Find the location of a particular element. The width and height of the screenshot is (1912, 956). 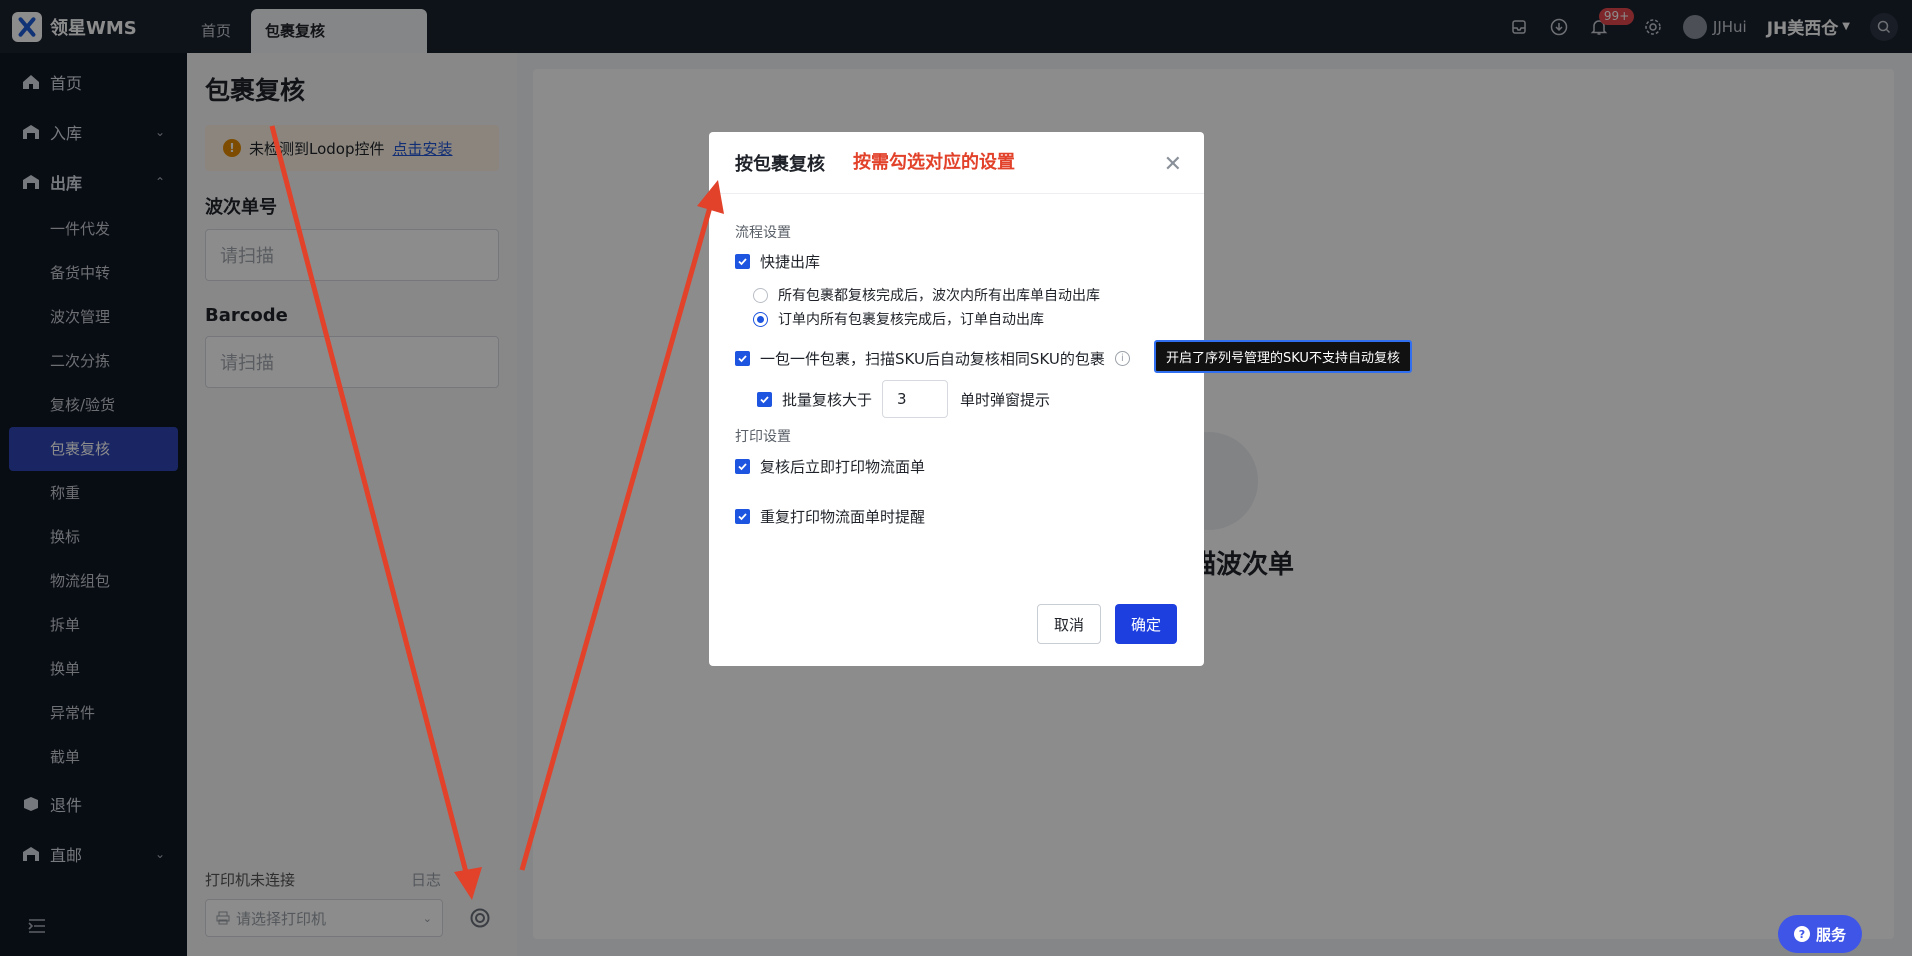

batch-prefix-label: 批量复核大于 is located at coordinates (827, 399).